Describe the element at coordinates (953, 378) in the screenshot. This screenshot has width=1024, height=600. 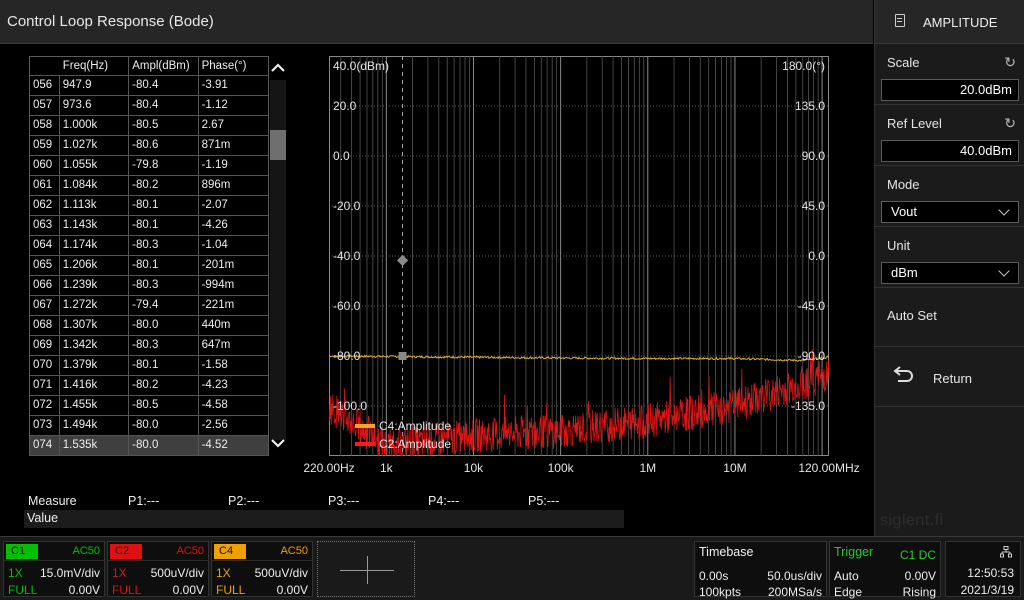
I see `return-label: Return` at that location.